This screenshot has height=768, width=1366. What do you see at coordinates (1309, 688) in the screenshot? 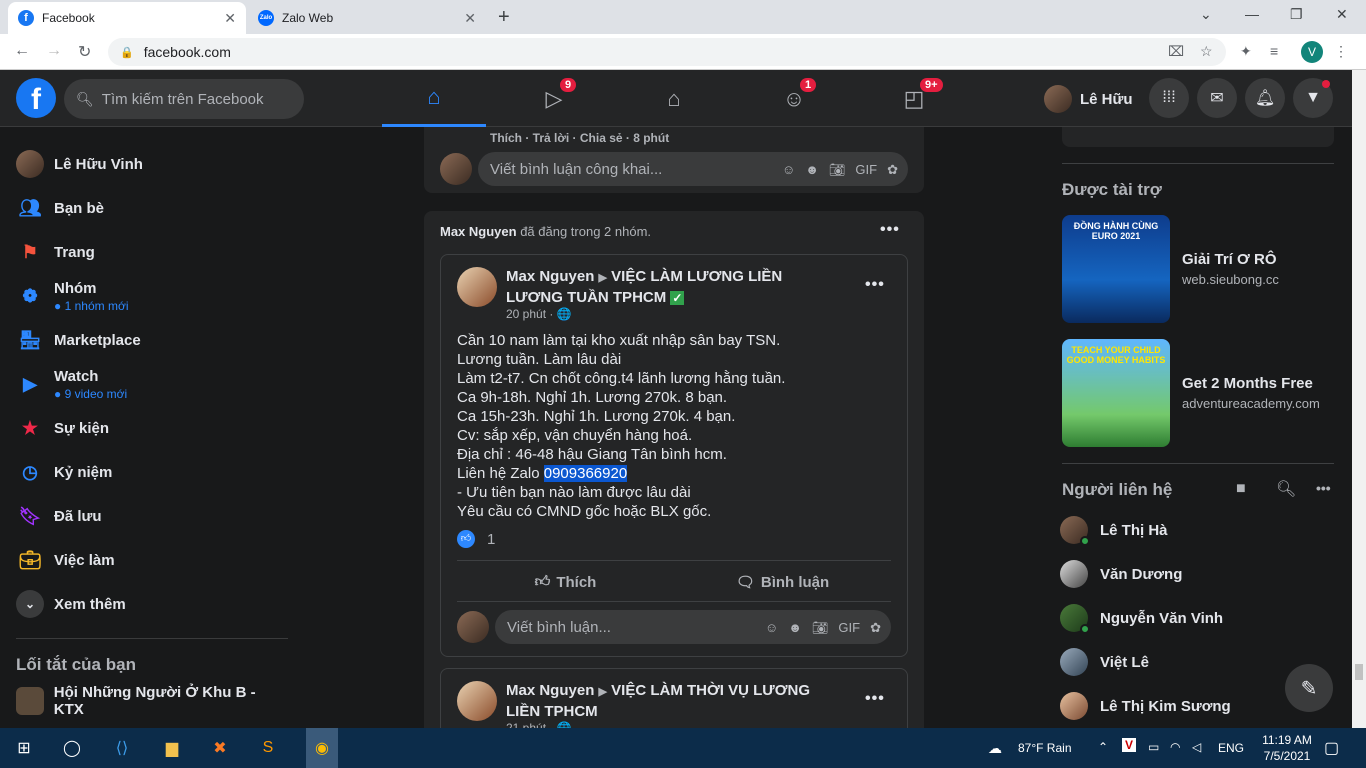
I see `new-message-button: ✎` at bounding box center [1309, 688].